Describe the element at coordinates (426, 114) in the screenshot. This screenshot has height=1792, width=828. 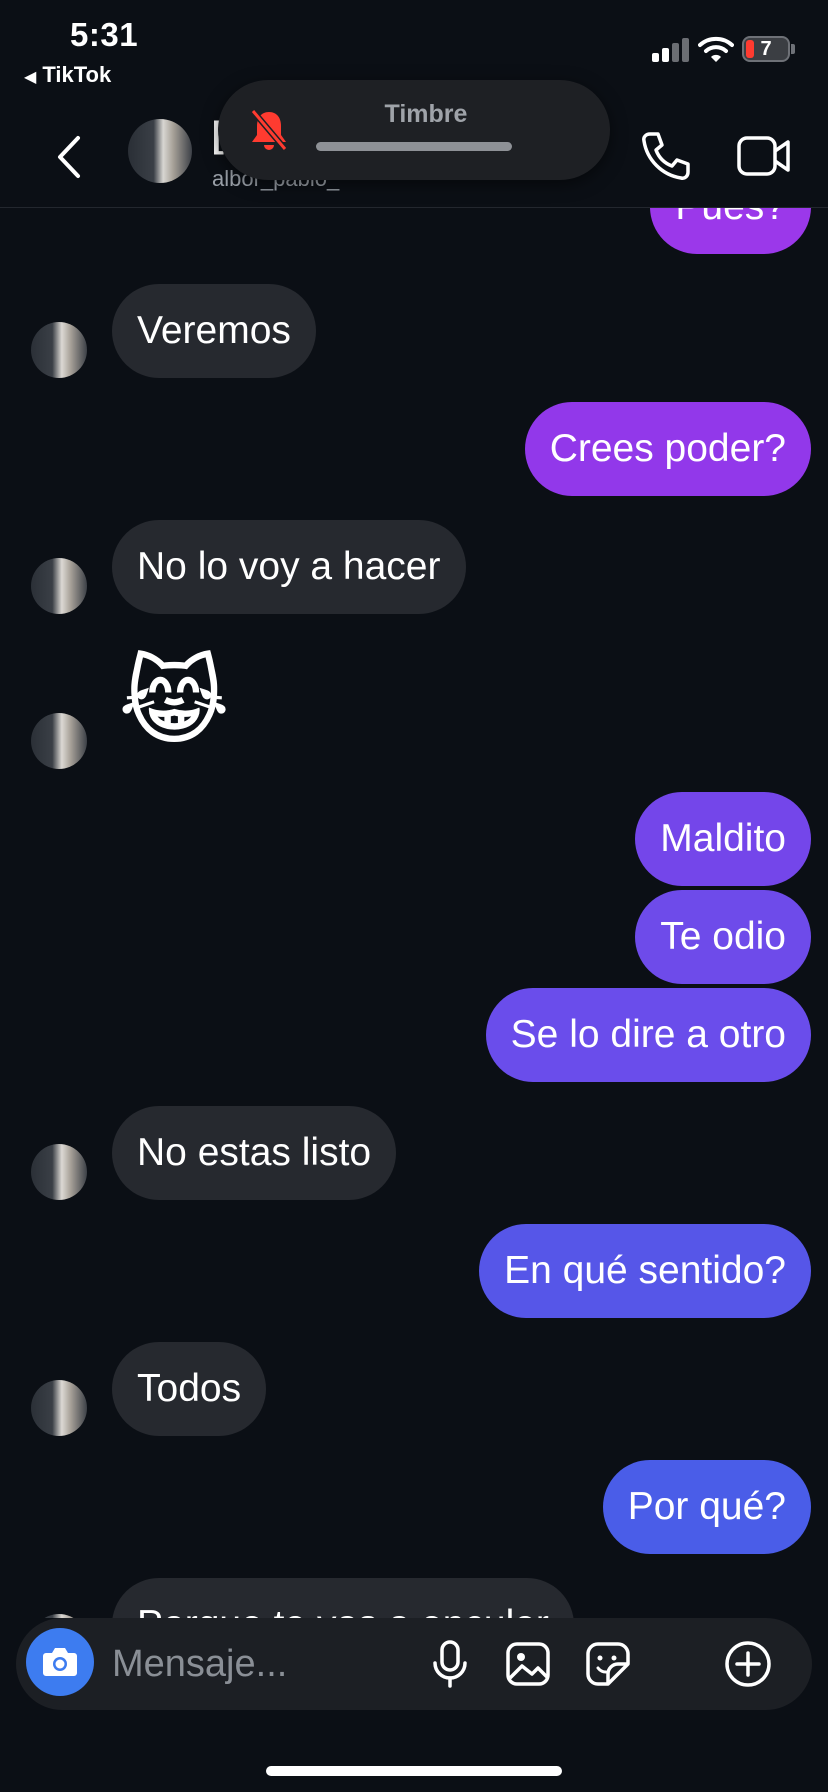
I see `ringer-label: Timbre` at that location.